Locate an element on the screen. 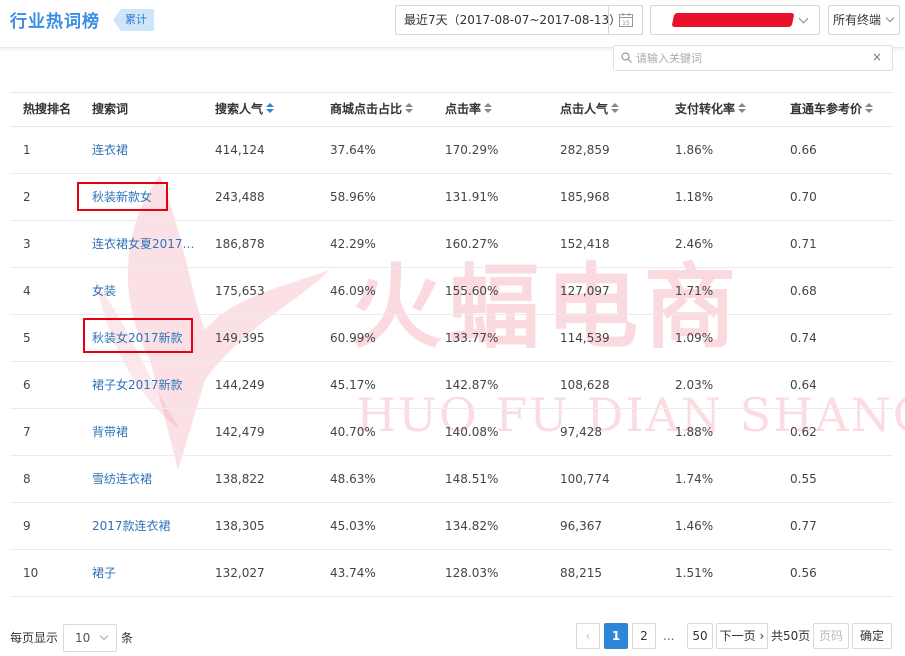  popularity-cell: 175,653 is located at coordinates (240, 291).